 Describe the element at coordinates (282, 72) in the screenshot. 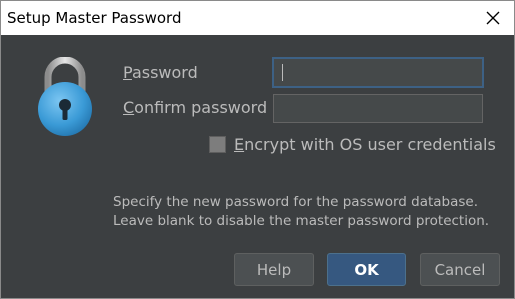

I see `text-caret` at that location.